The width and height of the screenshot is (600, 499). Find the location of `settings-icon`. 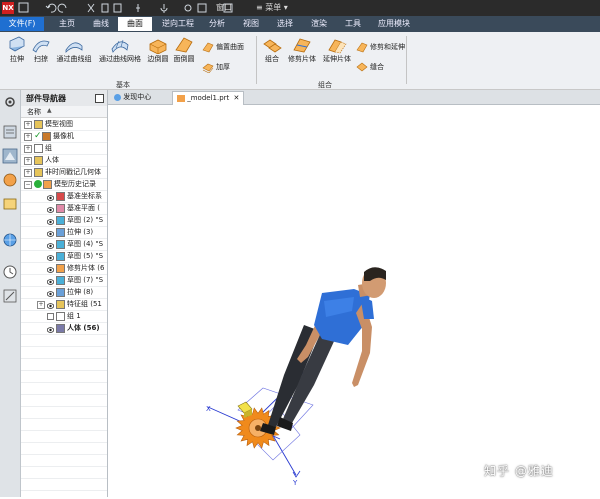

settings-icon is located at coordinates (10, 102).